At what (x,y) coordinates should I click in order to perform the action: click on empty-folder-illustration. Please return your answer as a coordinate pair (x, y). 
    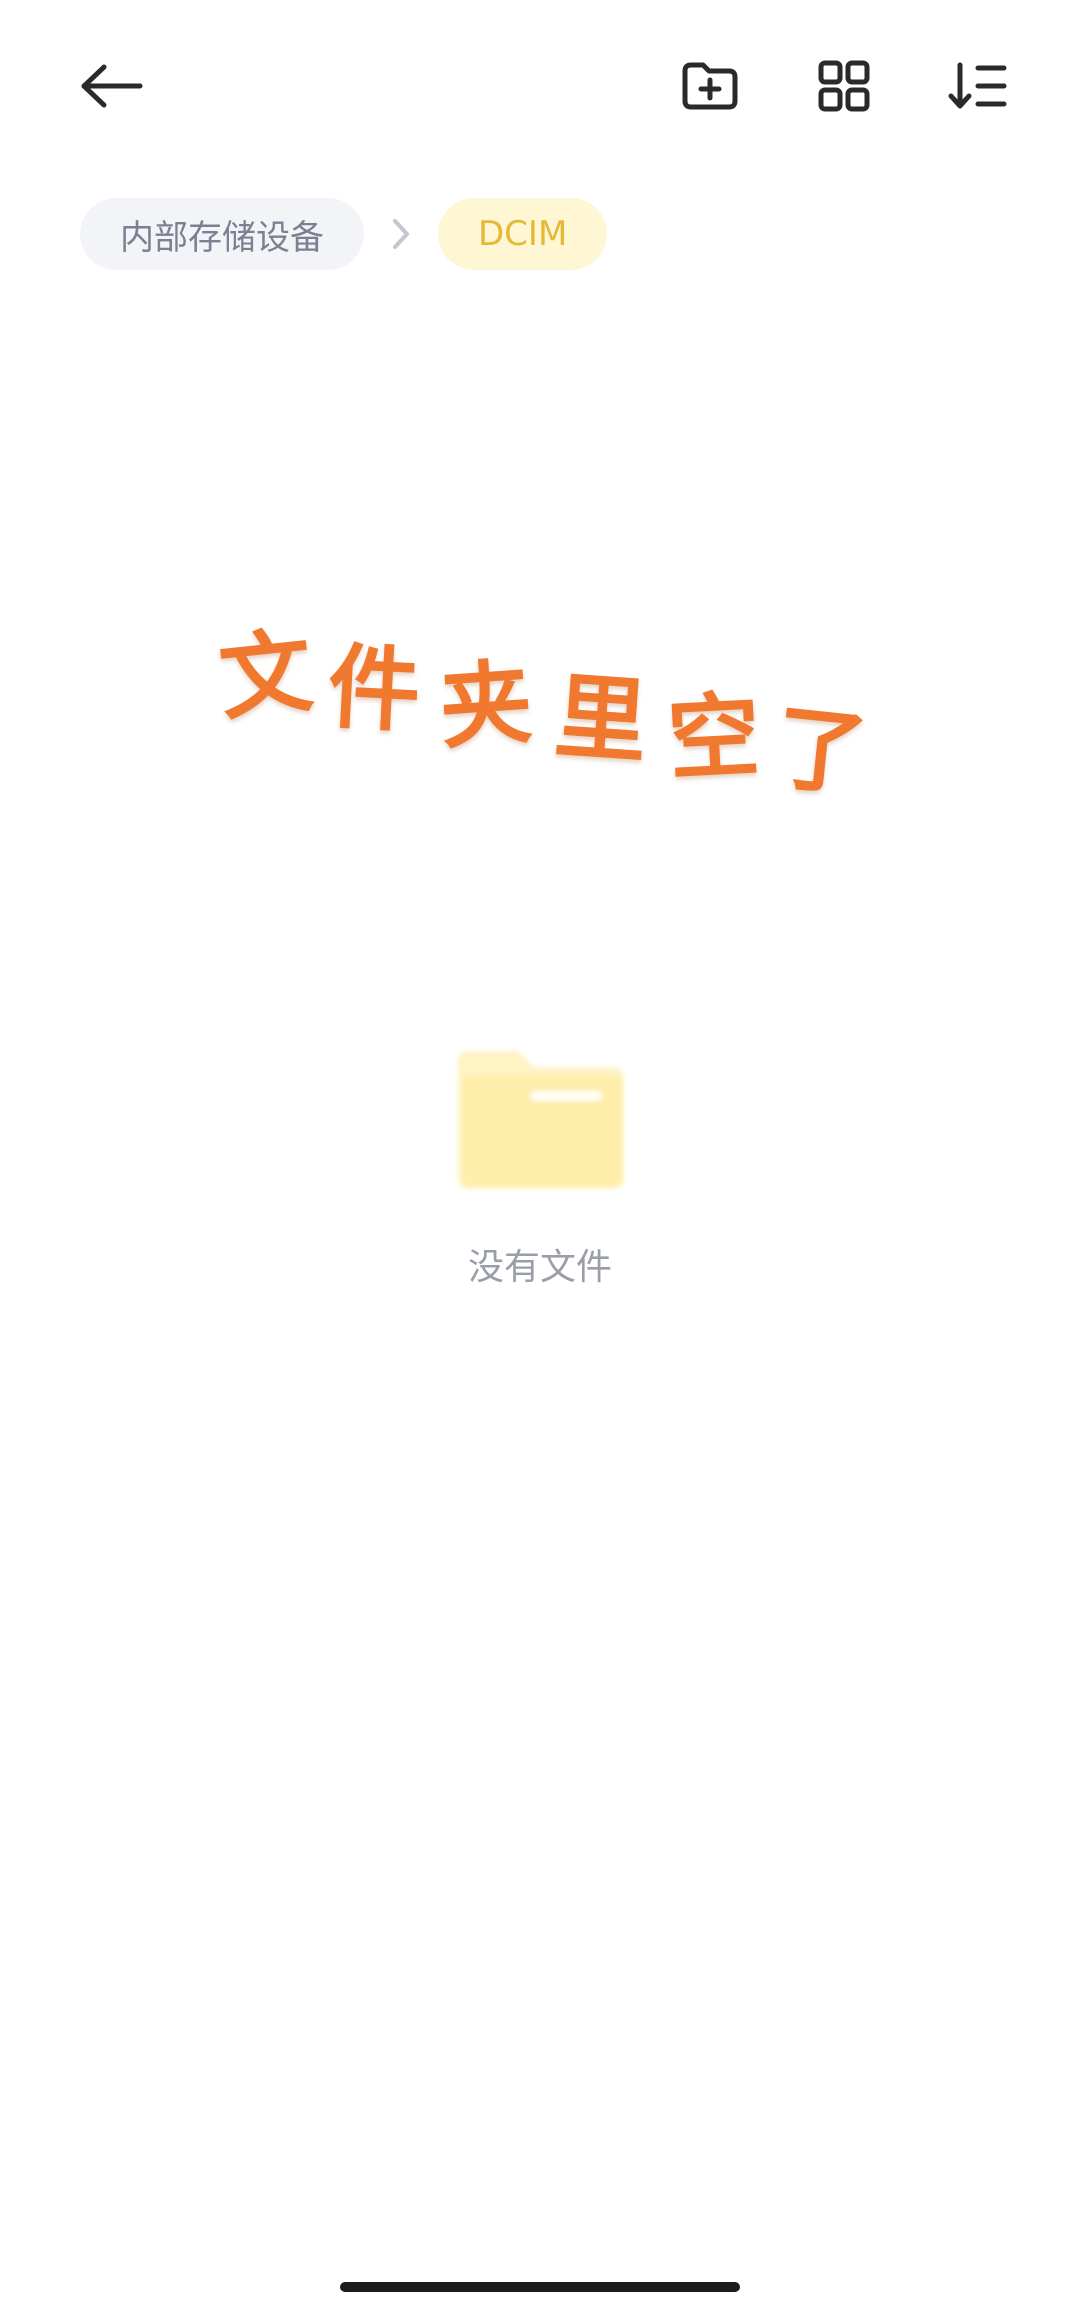
    Looking at the image, I should click on (540, 1120).